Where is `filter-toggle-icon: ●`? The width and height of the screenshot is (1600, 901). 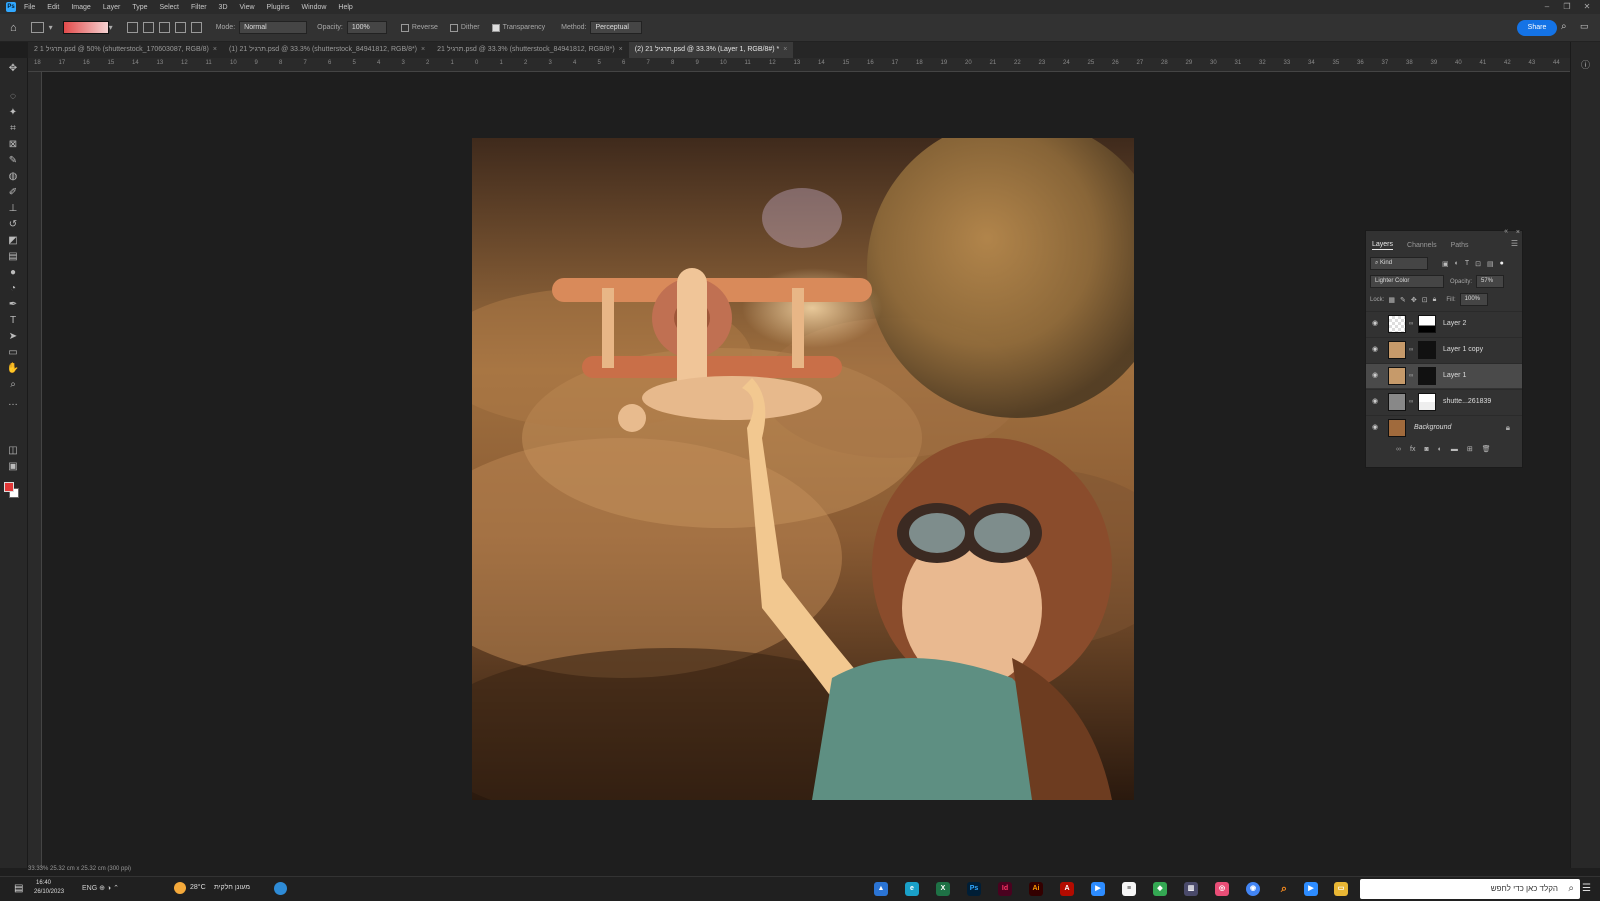 filter-toggle-icon: ● is located at coordinates (1502, 263).